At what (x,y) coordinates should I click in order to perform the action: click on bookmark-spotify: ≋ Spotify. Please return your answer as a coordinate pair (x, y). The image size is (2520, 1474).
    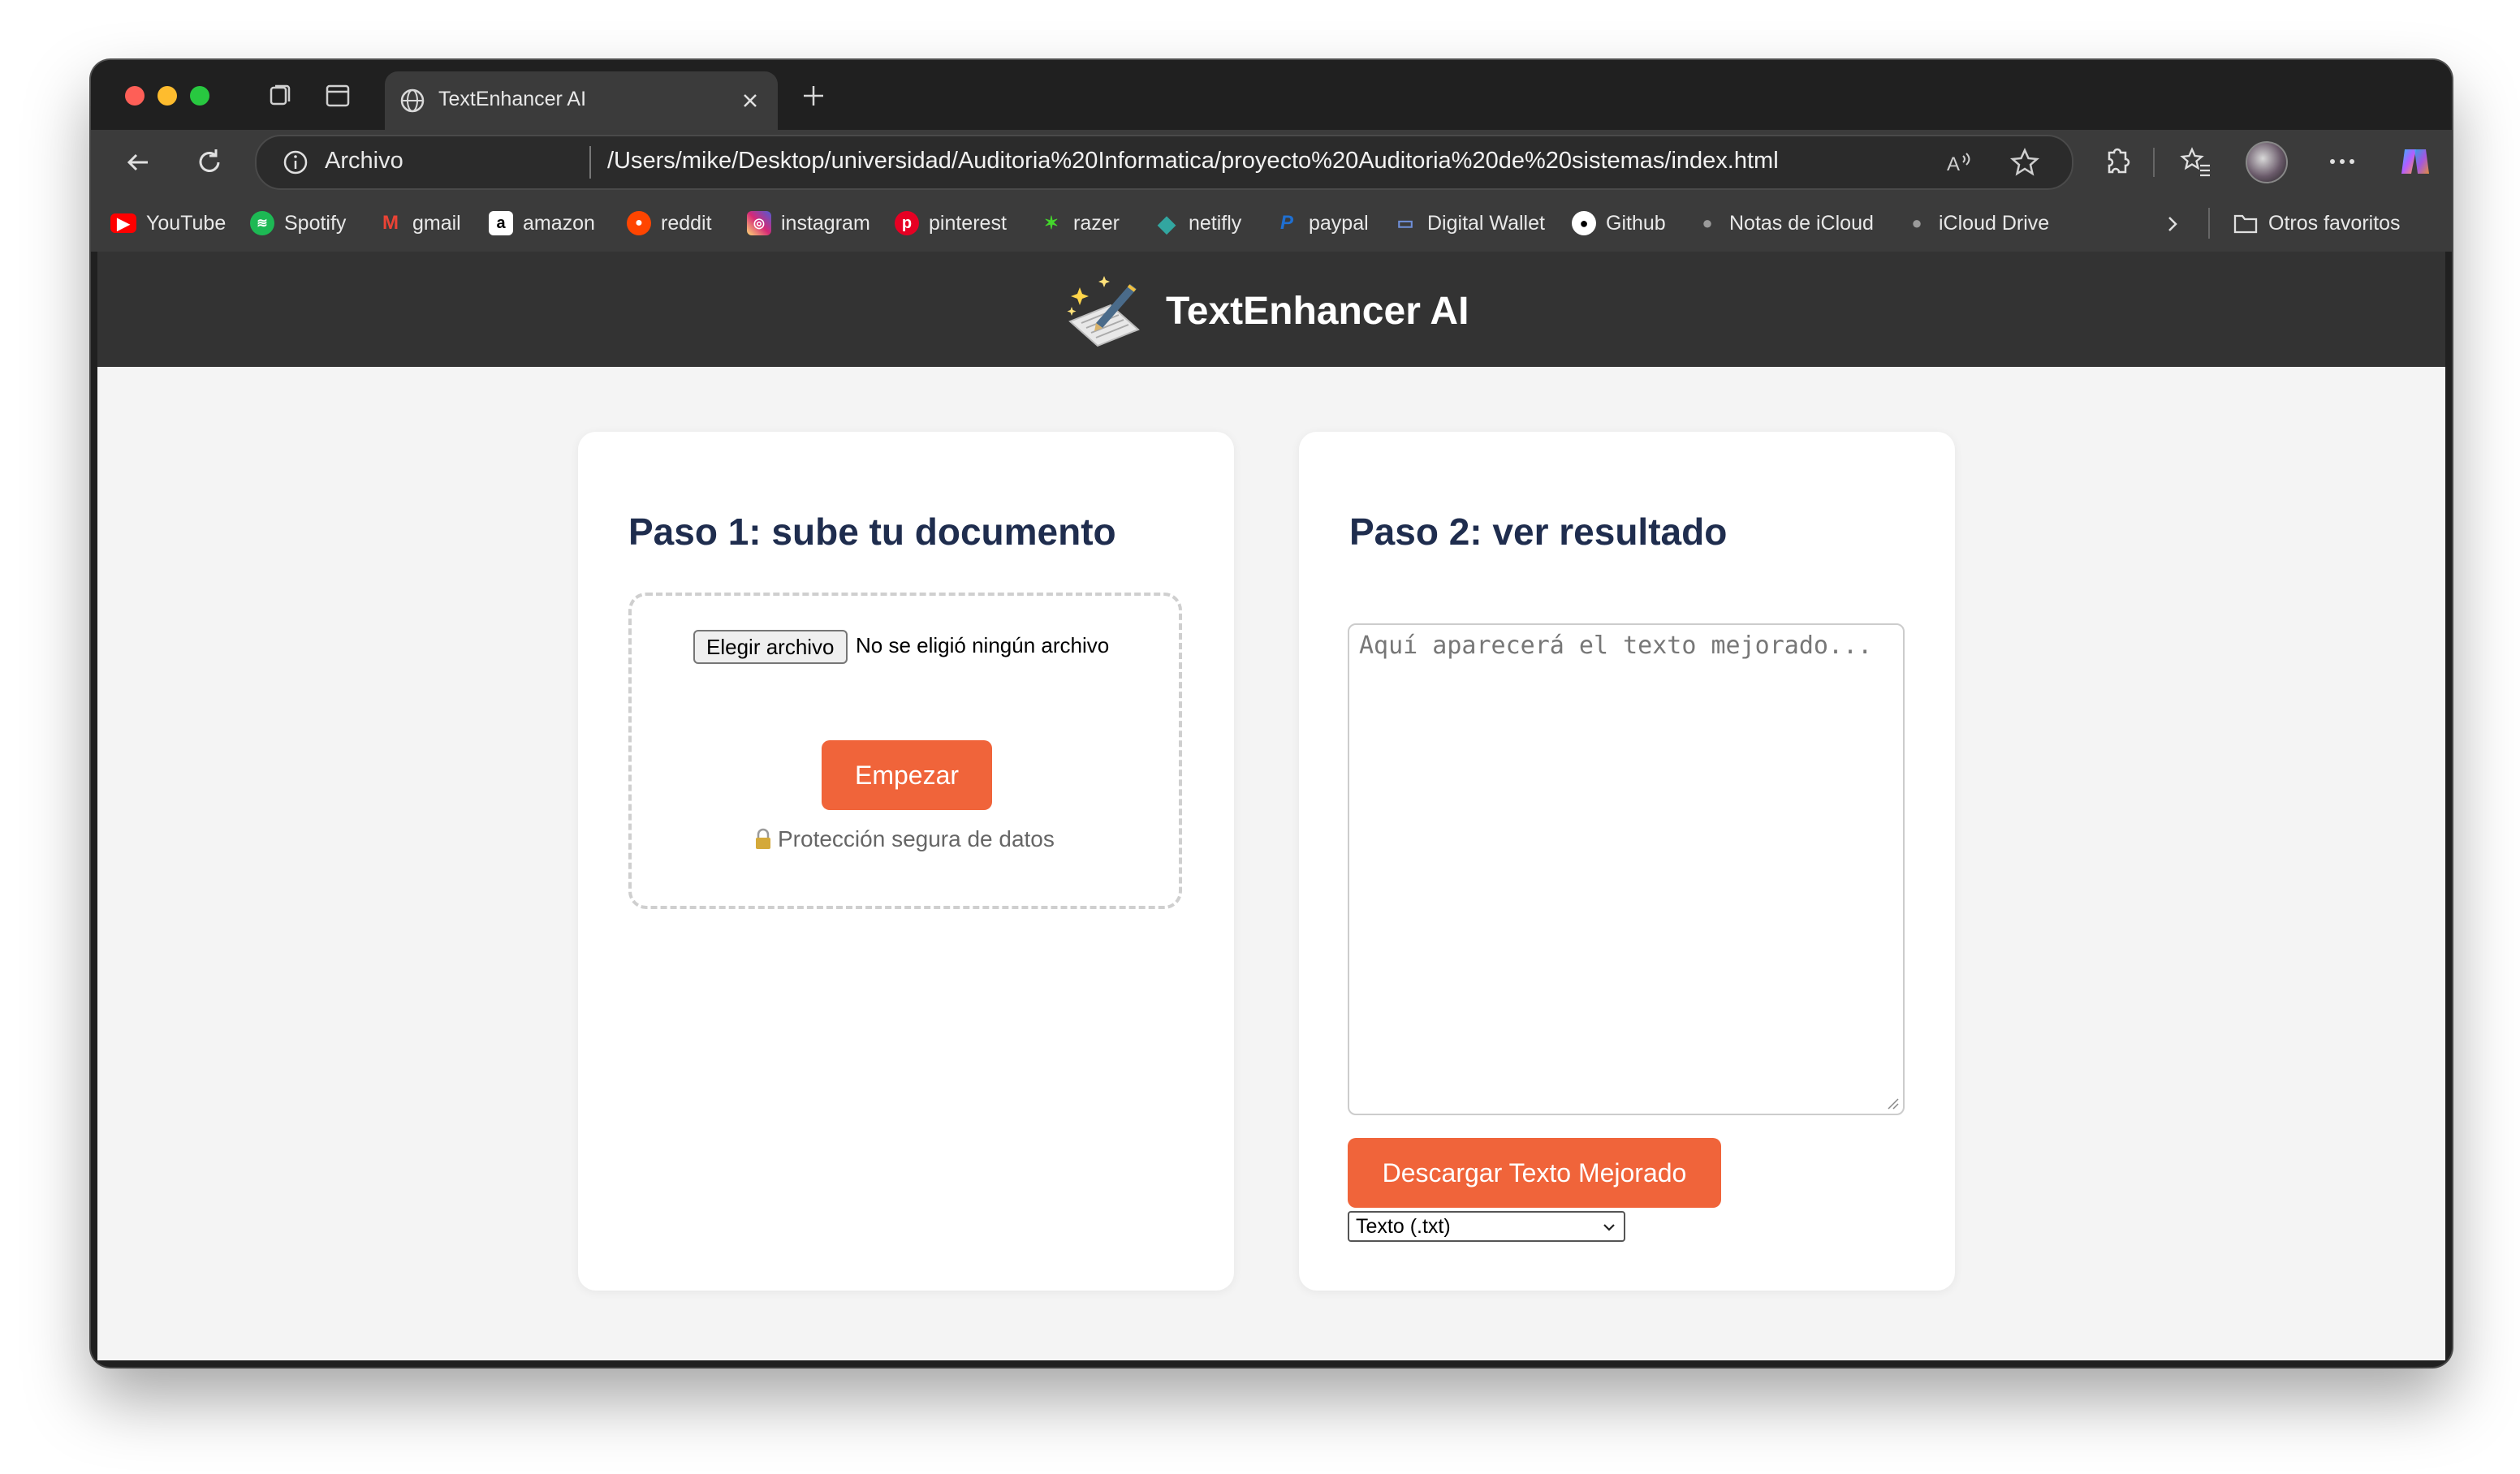
    Looking at the image, I should click on (298, 223).